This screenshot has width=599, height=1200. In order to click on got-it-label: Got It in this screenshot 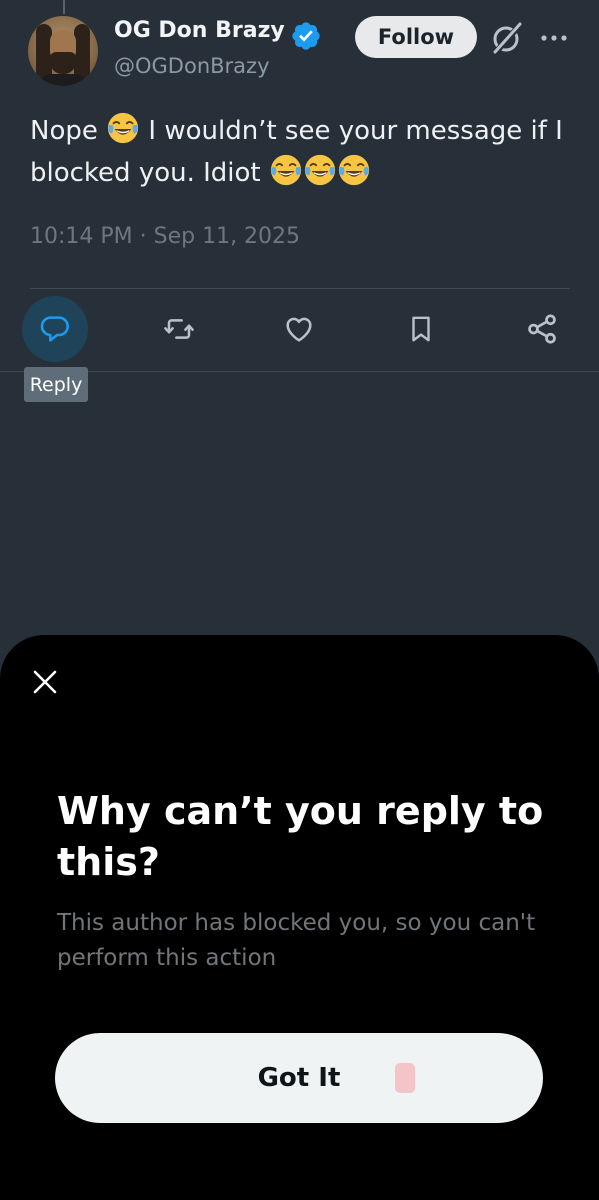, I will do `click(299, 1078)`.